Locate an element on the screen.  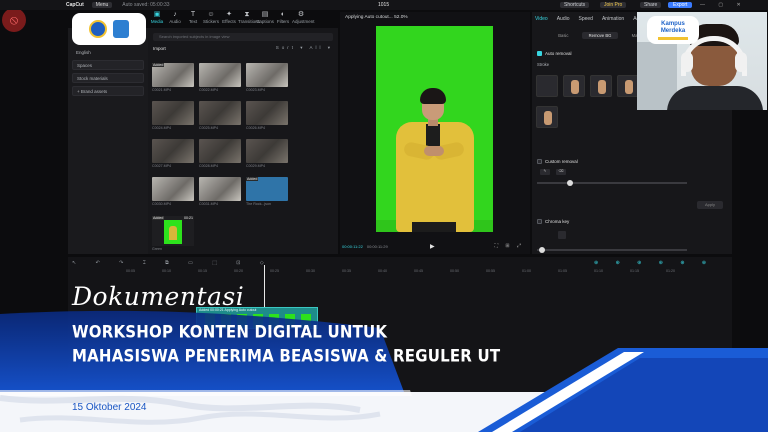
toolbar-label: Stickers is located at coordinates (210, 21).